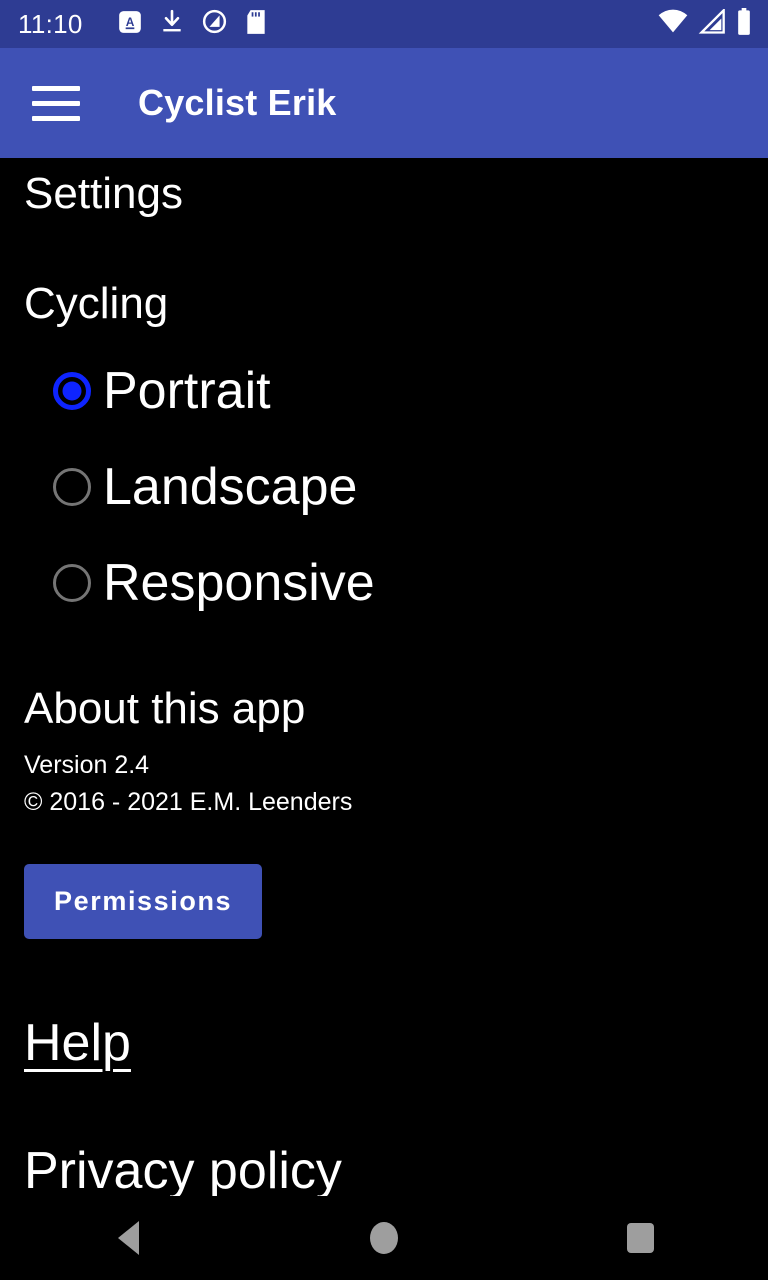 The height and width of the screenshot is (1280, 768). What do you see at coordinates (384, 784) in the screenshot?
I see `about-details: Version 2.4 © 2016 - 2021 E.M. Leenders` at bounding box center [384, 784].